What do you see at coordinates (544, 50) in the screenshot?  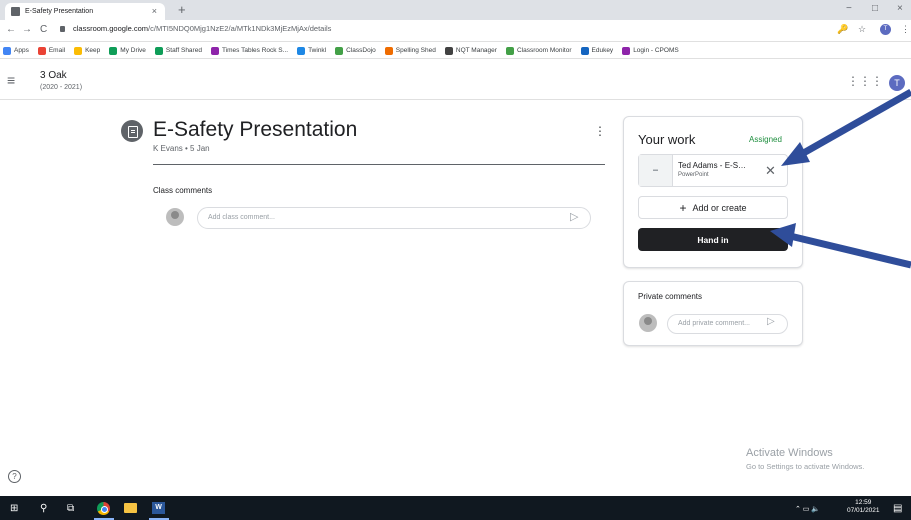 I see `bookmark-label: Classroom Monitor` at bounding box center [544, 50].